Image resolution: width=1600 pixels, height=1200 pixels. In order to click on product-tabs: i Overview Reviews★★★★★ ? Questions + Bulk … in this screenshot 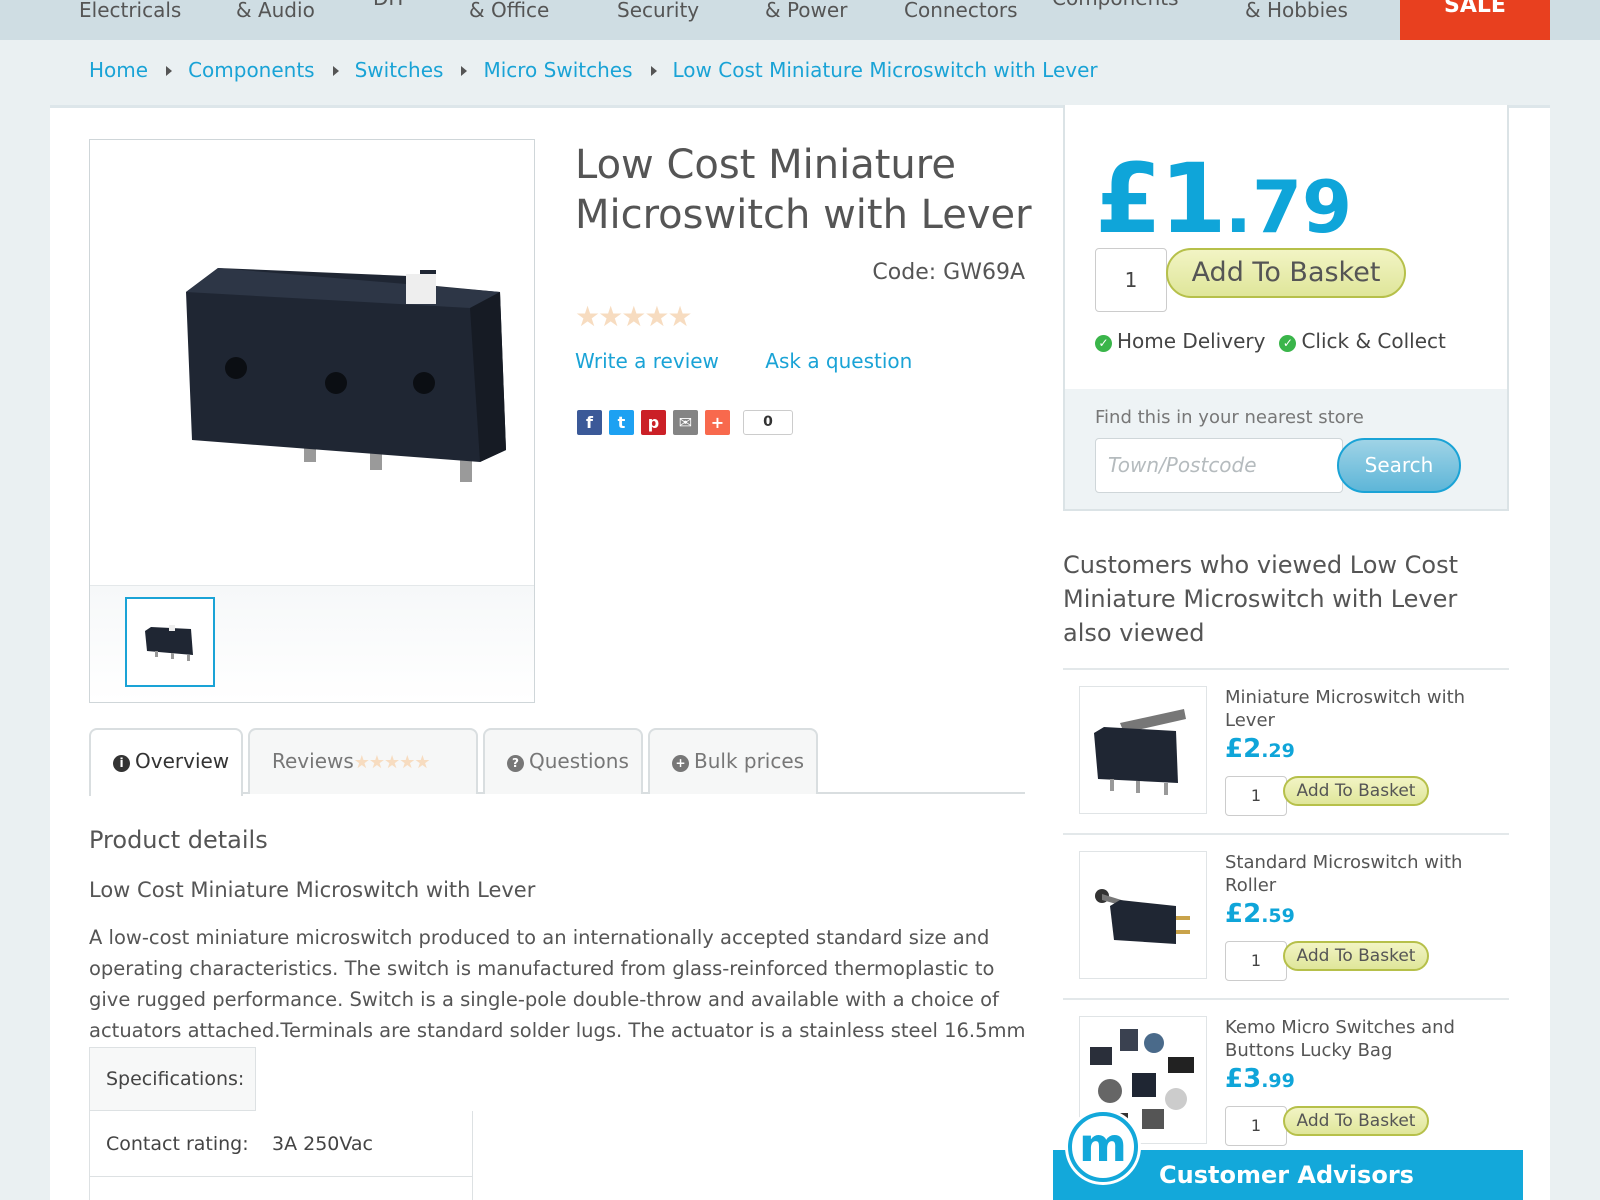, I will do `click(557, 762)`.